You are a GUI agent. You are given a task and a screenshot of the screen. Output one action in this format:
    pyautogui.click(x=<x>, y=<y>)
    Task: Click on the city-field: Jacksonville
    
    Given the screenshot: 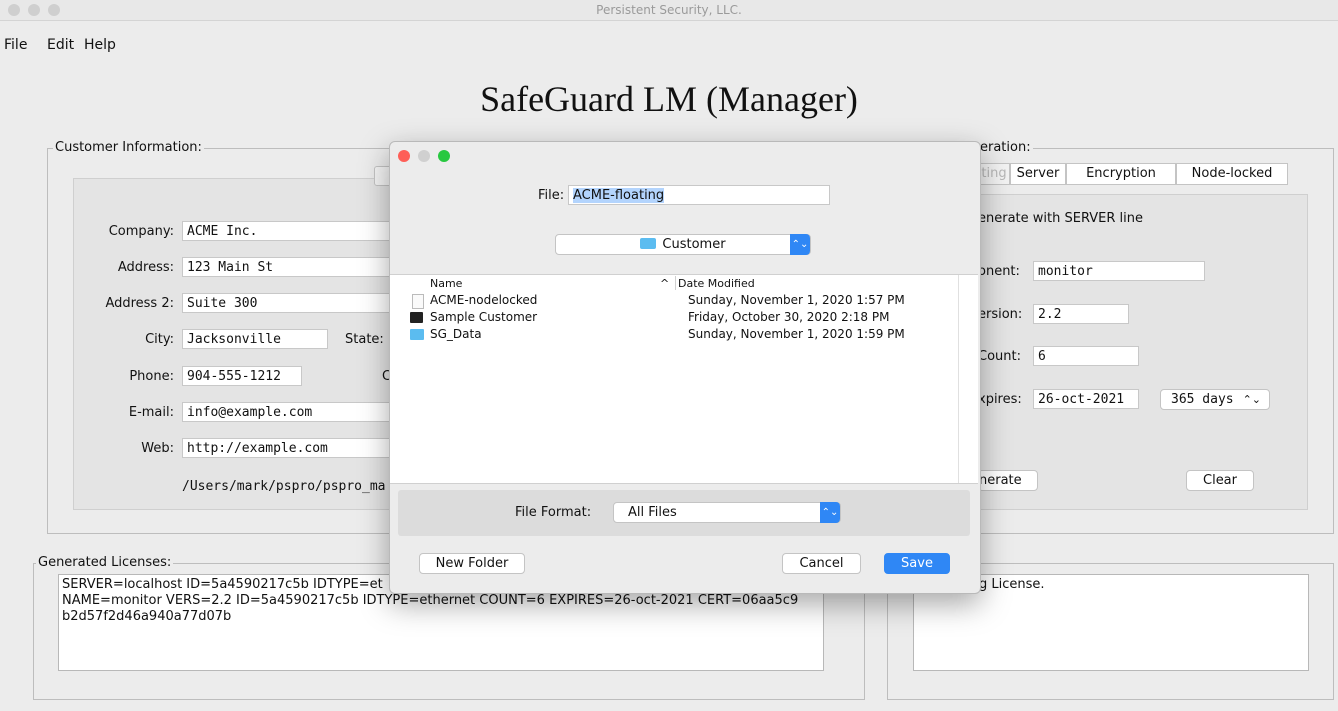 What is the action you would take?
    pyautogui.click(x=255, y=339)
    